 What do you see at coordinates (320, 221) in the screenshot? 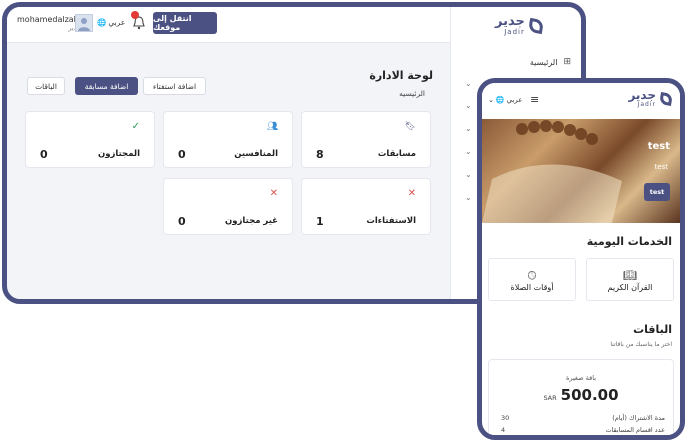
I see `stat-value: 1` at bounding box center [320, 221].